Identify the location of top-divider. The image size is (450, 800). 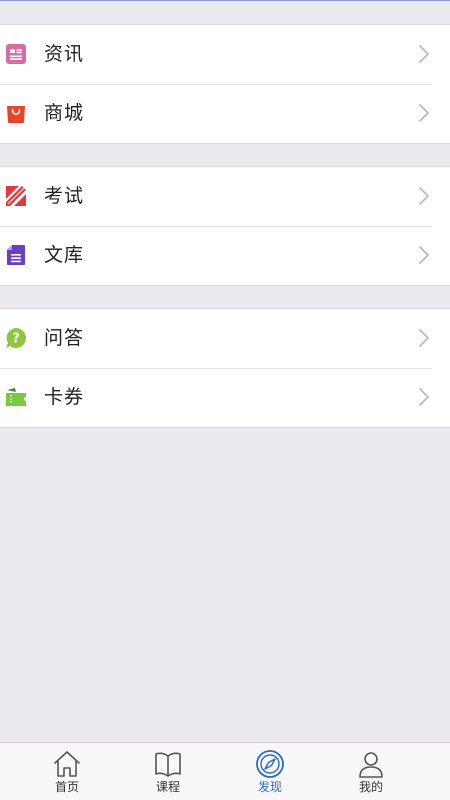
(225, 0).